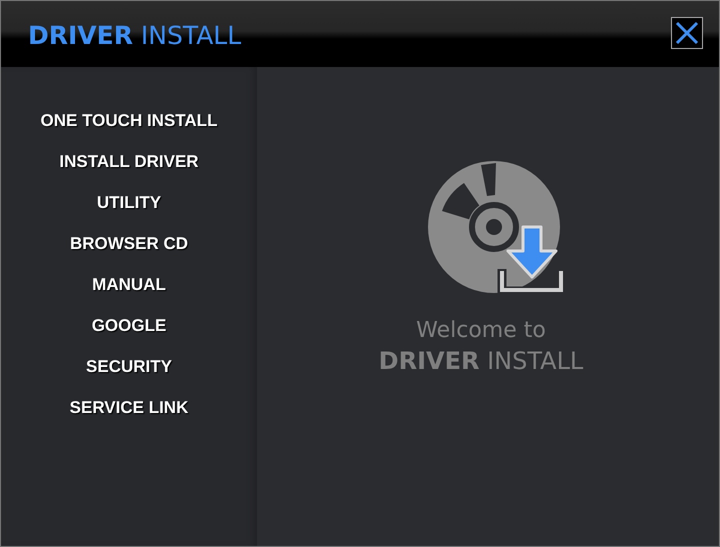 The height and width of the screenshot is (547, 720). What do you see at coordinates (481, 361) in the screenshot?
I see `app-name-text: DRIVER INSTALL` at bounding box center [481, 361].